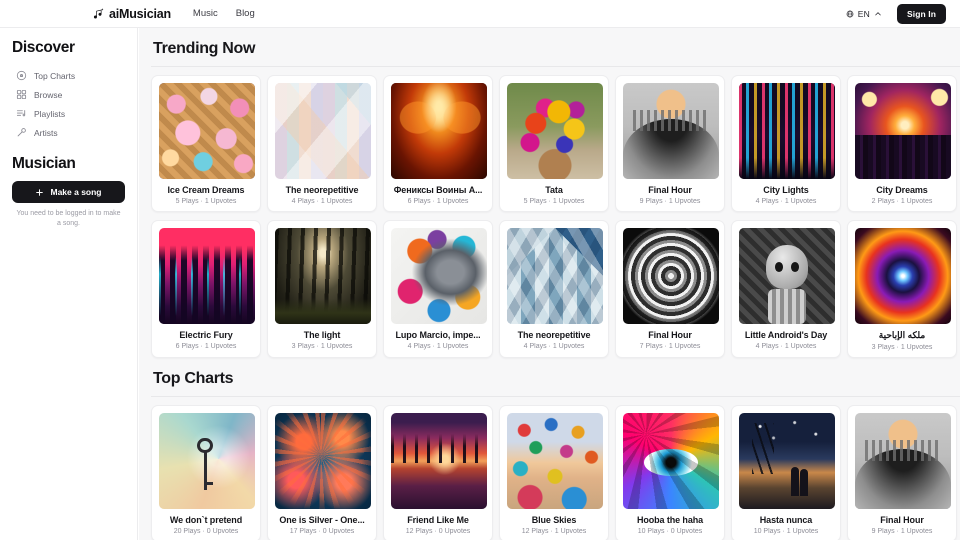  What do you see at coordinates (902, 190) in the screenshot?
I see `song-title: City Dreams` at bounding box center [902, 190].